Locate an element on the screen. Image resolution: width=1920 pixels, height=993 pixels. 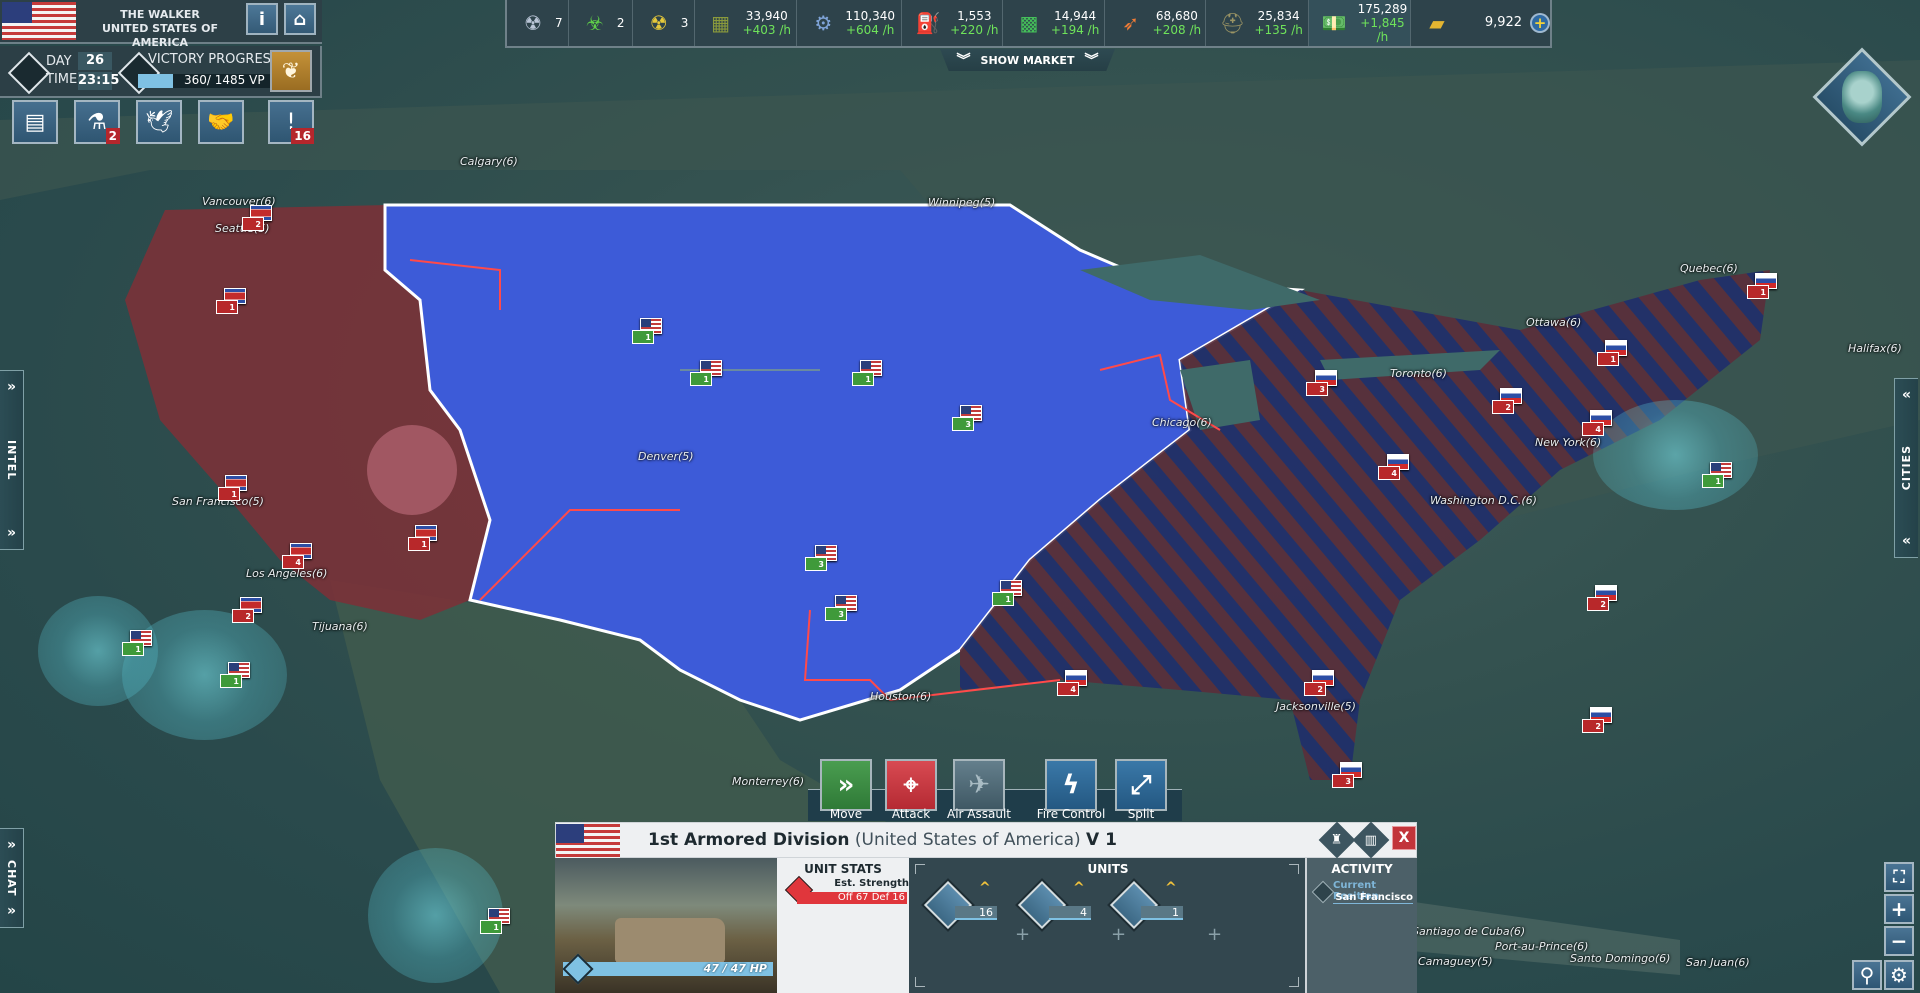
city-label: New York(6) is located at coordinates (1568, 442).